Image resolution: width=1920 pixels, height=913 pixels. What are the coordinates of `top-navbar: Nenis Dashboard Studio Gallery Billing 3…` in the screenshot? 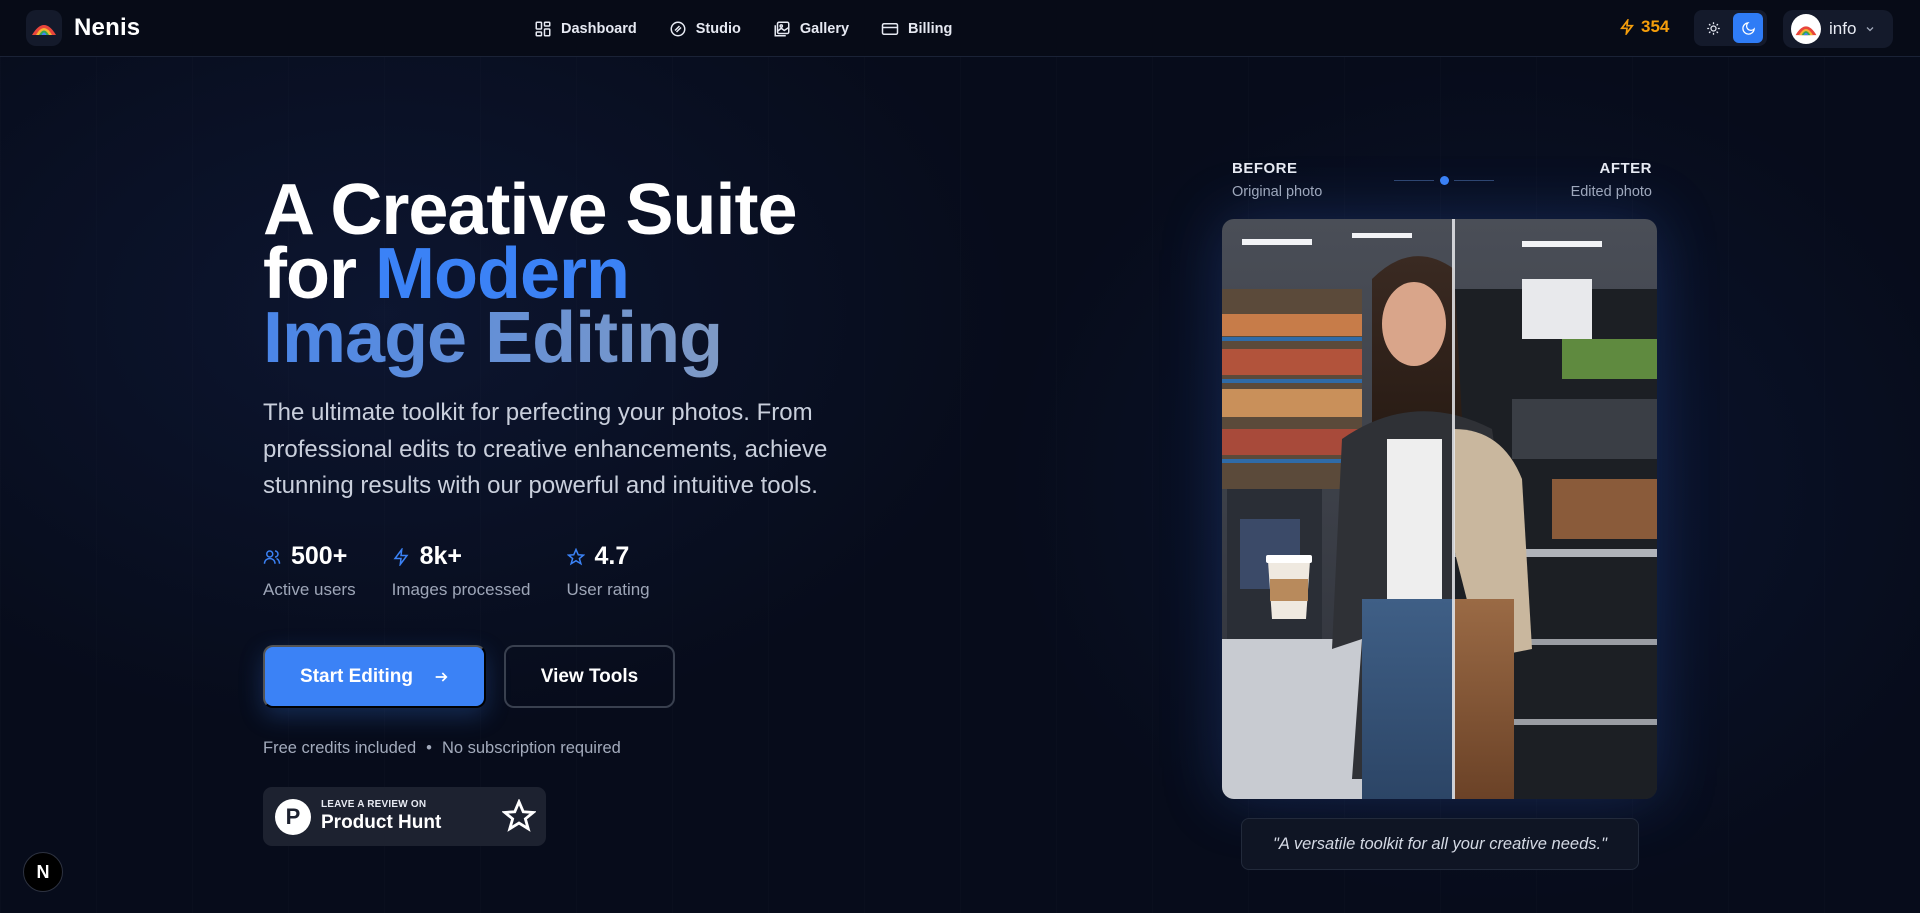 It's located at (960, 28).